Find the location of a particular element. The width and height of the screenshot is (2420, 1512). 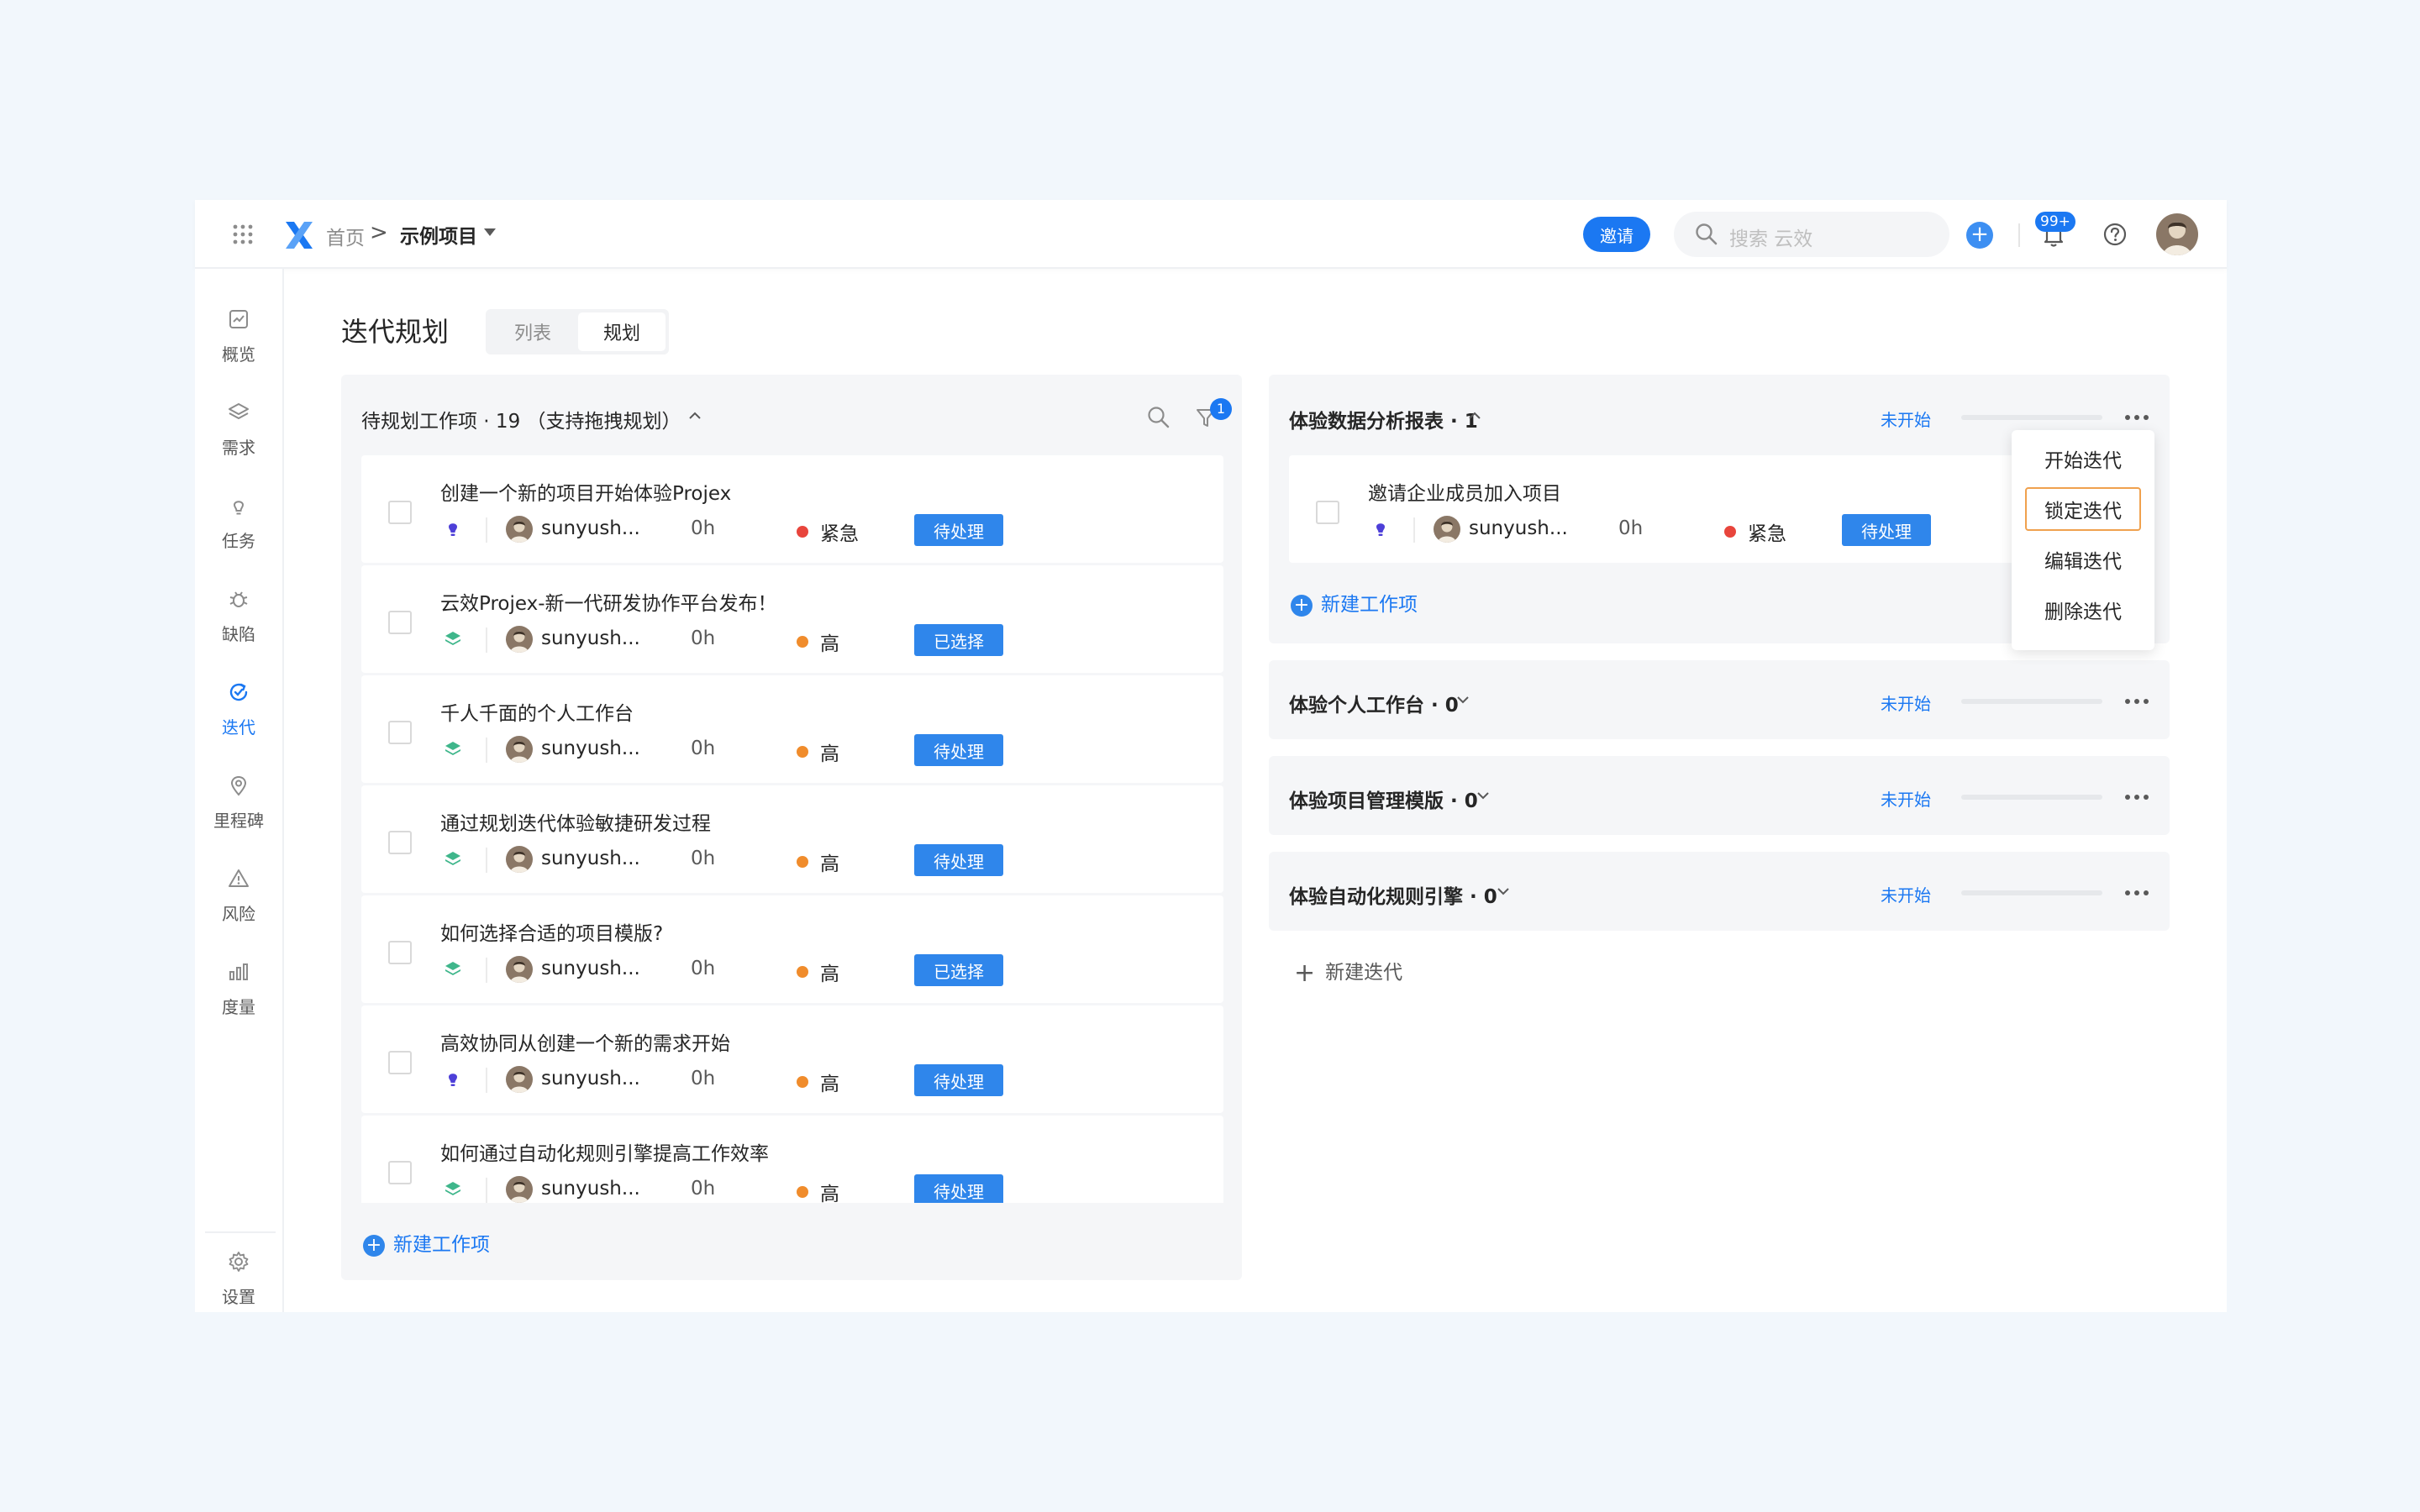

work-item-title: 云效Projex-新一代研发协作平台发布！ is located at coordinates (608, 601).